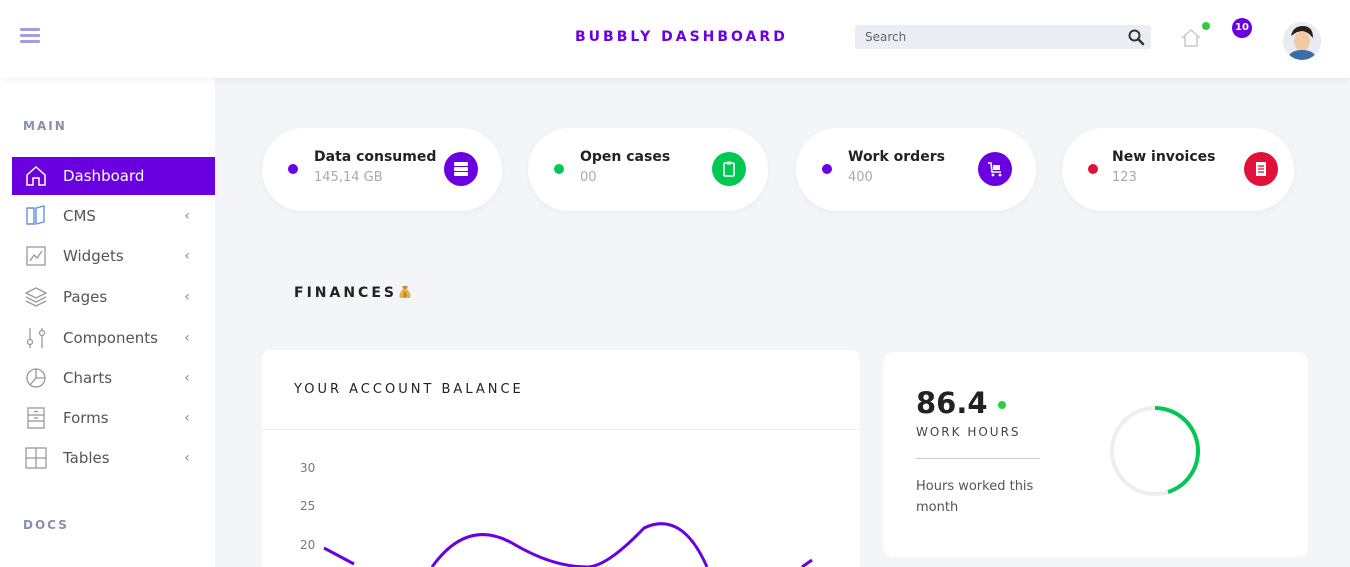 The image size is (1350, 567). I want to click on stat-value: 400, so click(860, 177).